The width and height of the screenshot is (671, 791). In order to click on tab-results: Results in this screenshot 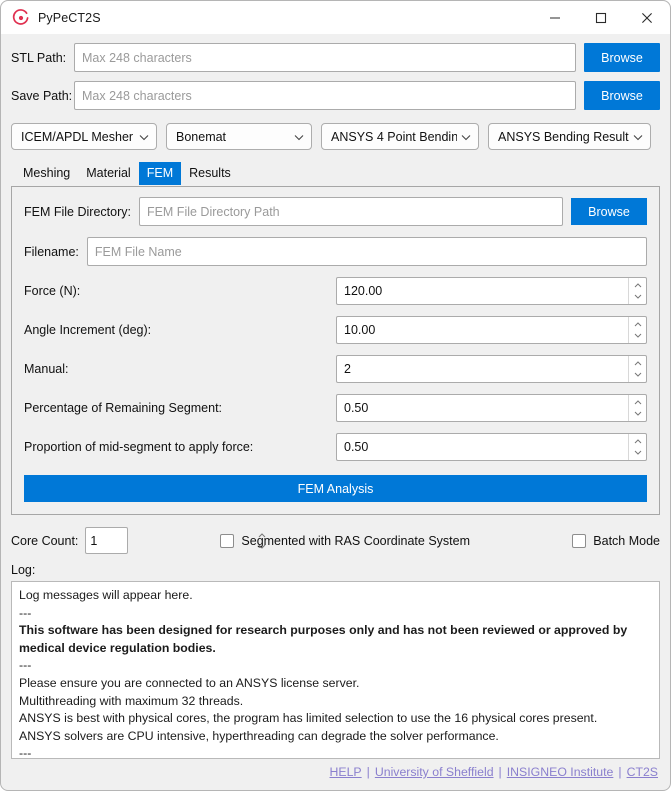, I will do `click(210, 173)`.